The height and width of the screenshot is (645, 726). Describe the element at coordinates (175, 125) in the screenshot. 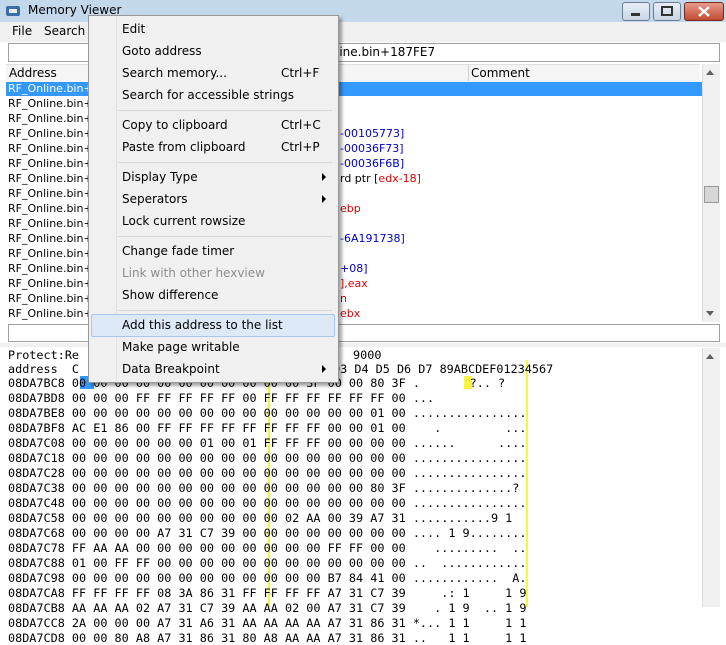

I see `menu-item-copy: Copy to clipboard` at that location.